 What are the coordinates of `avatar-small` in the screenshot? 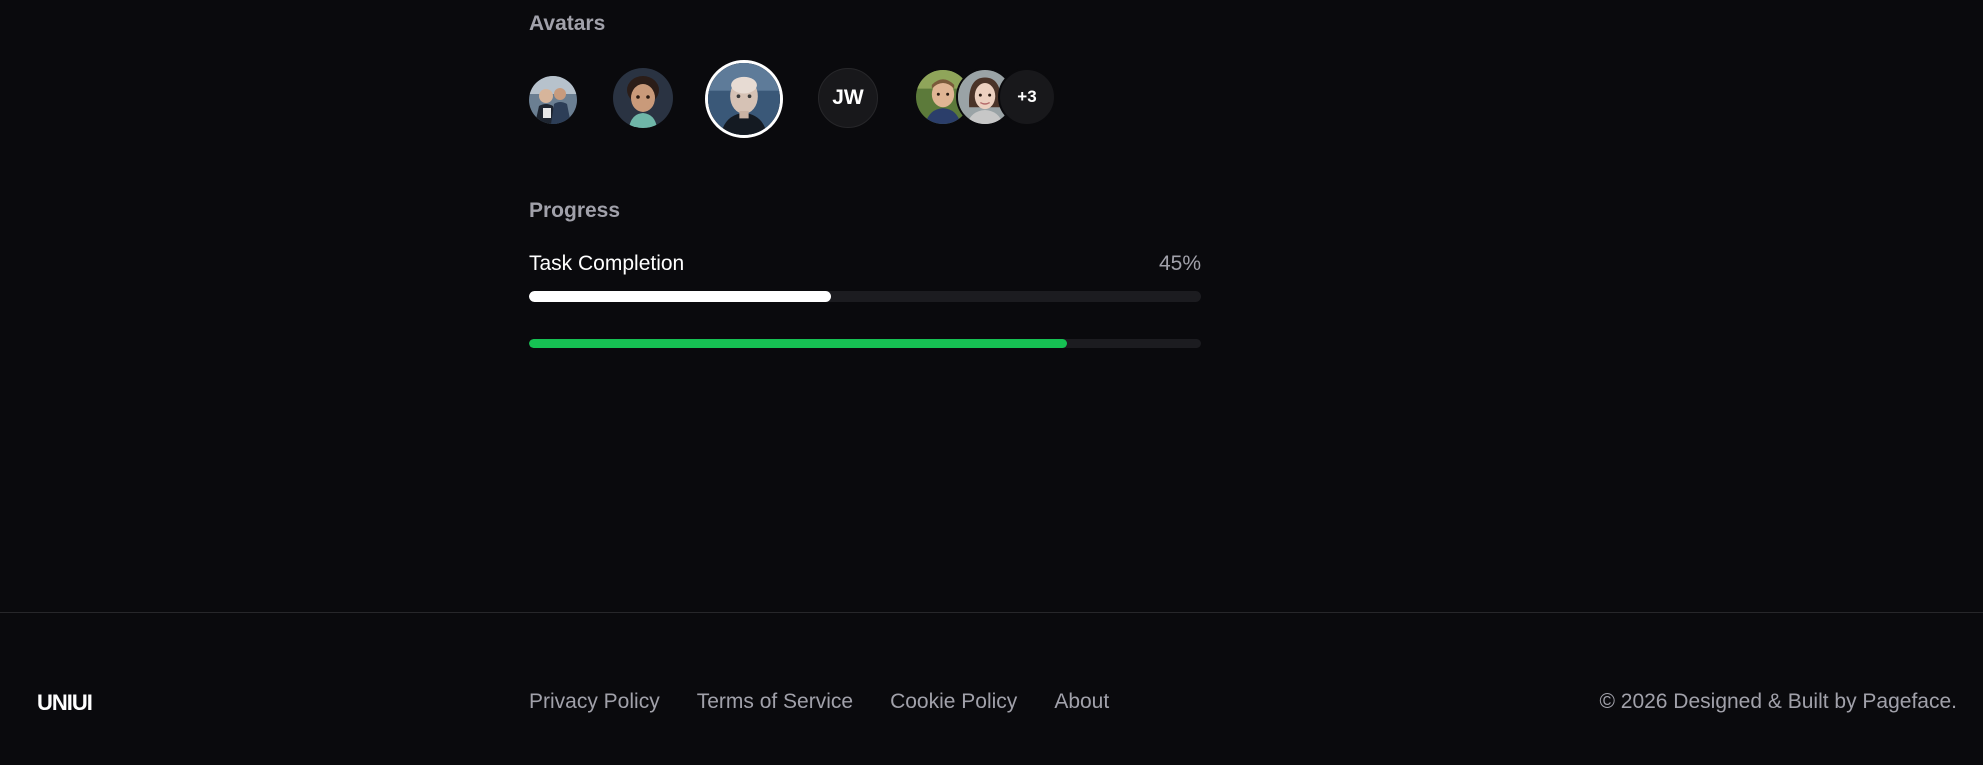 It's located at (553, 100).